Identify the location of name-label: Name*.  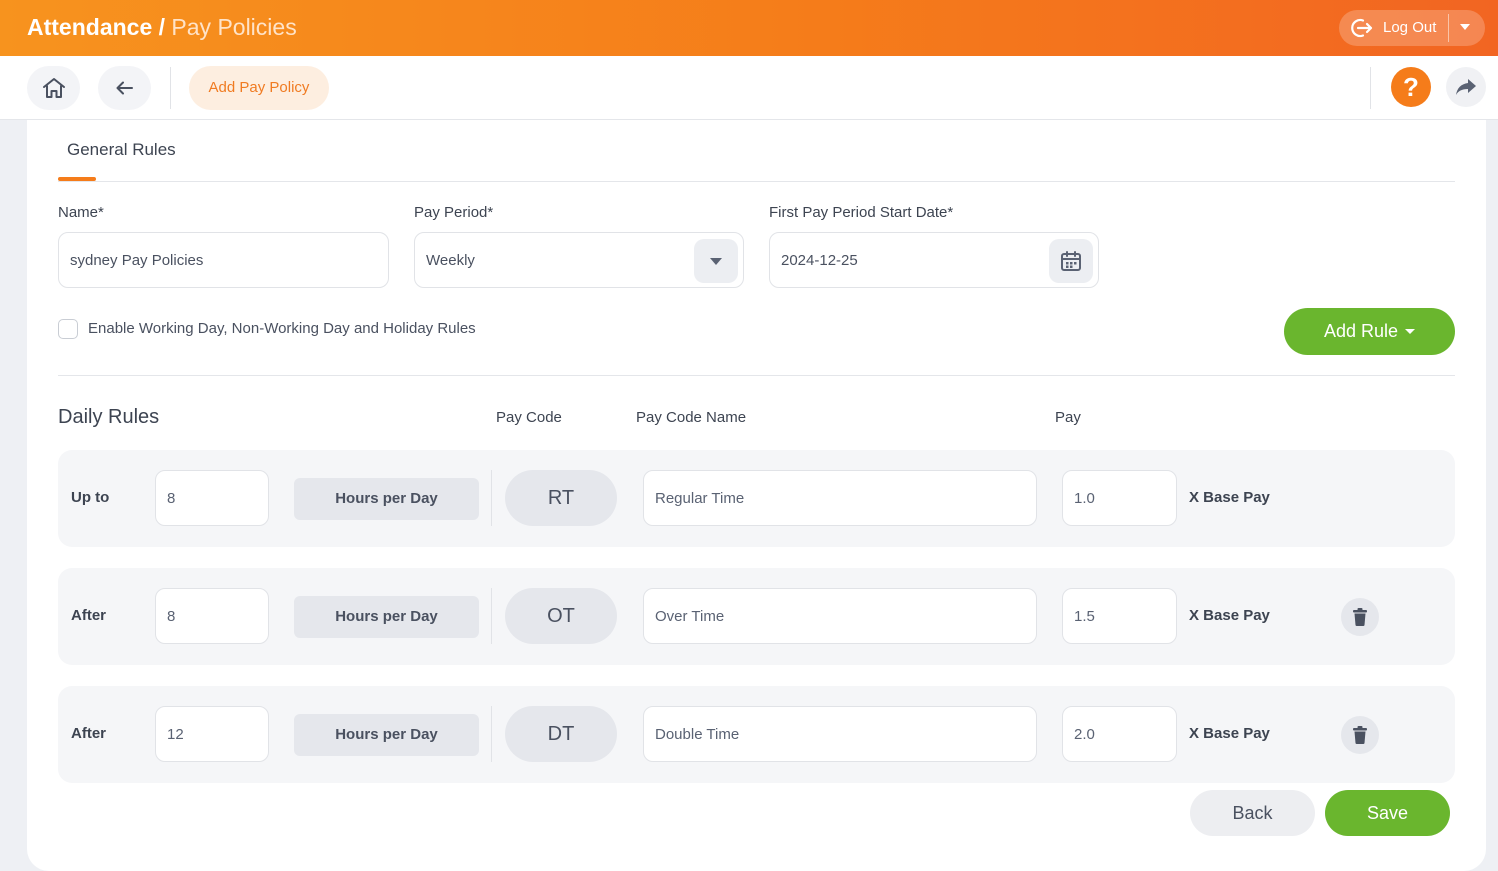
(81, 212).